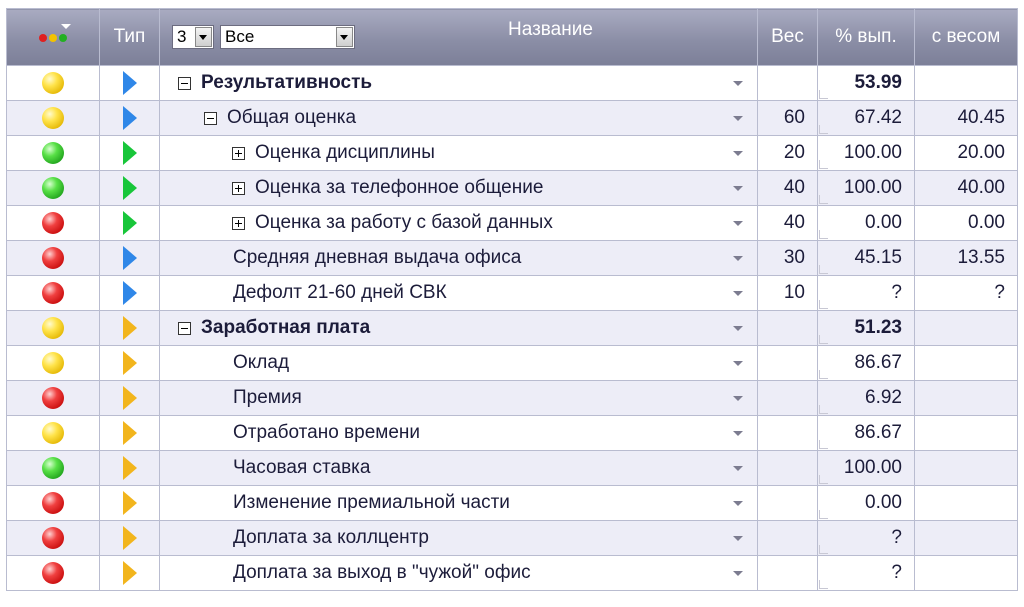  What do you see at coordinates (340, 292) in the screenshot?
I see `row-name: Дефолт 21-60 дней СВК` at bounding box center [340, 292].